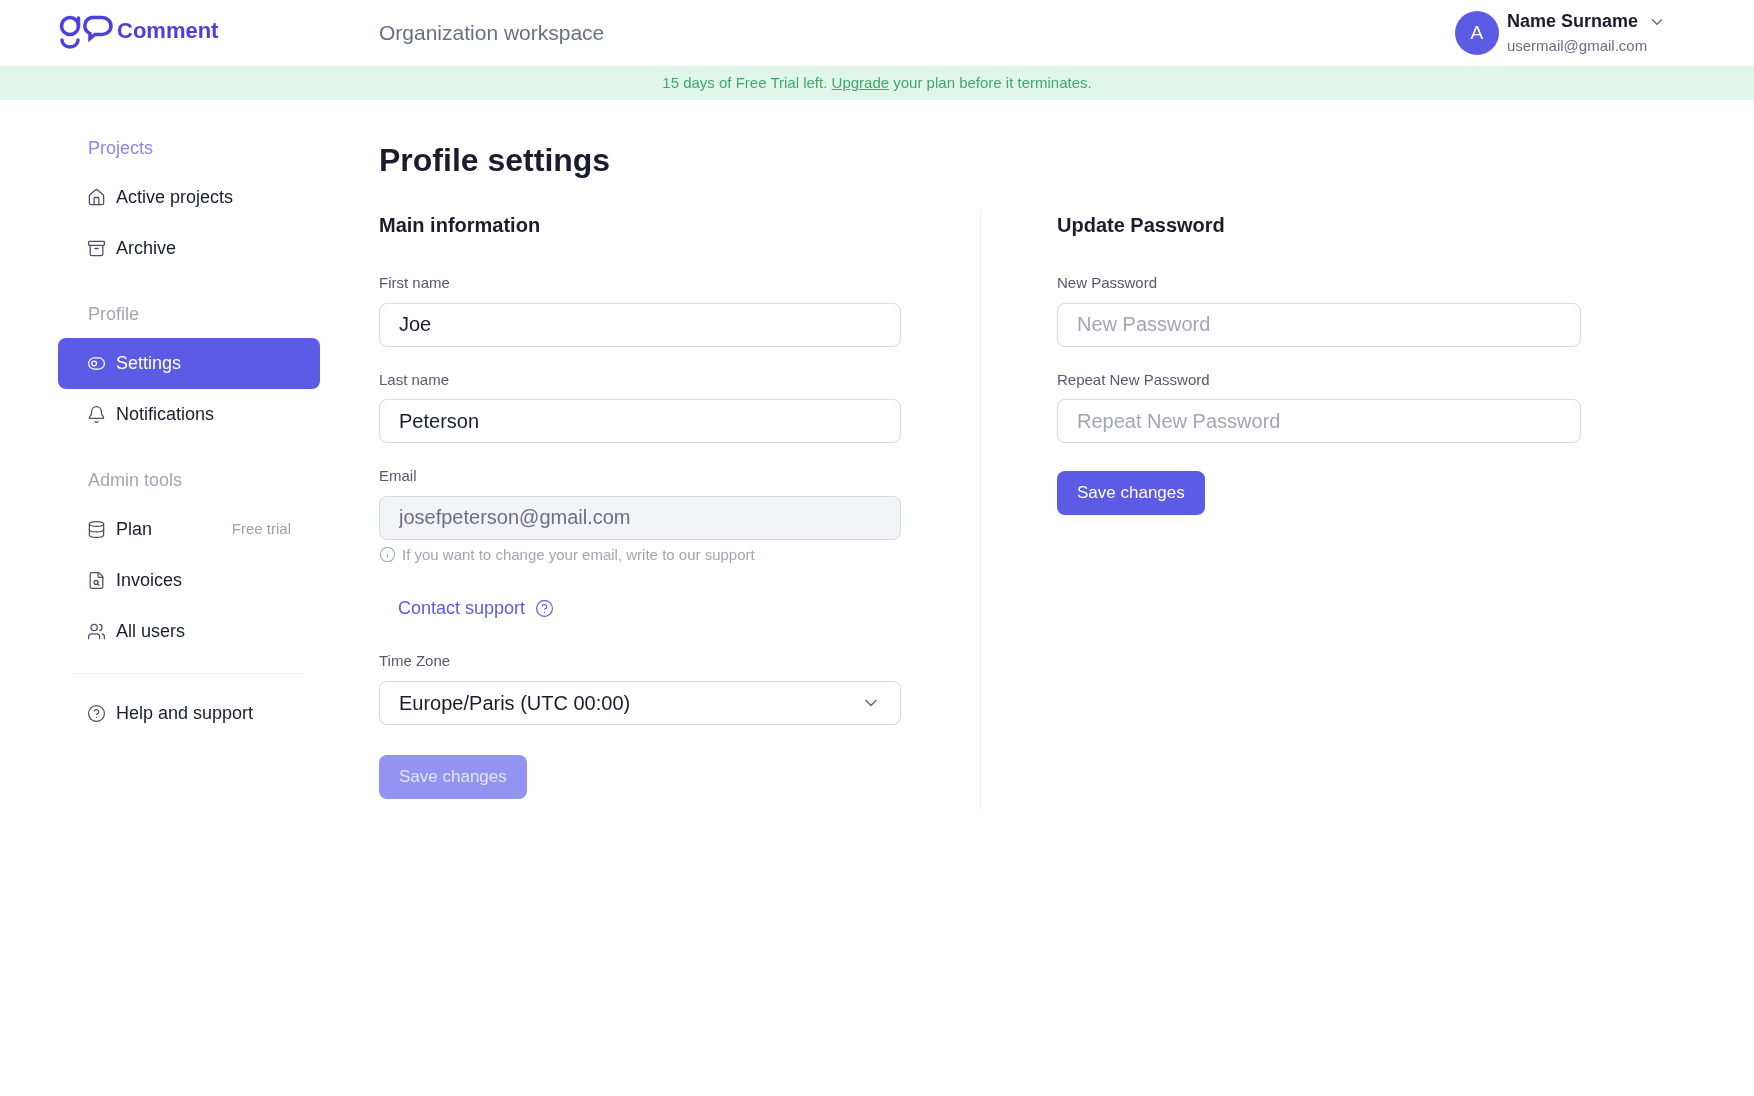  I want to click on sidebar-item: All users, so click(189, 631).